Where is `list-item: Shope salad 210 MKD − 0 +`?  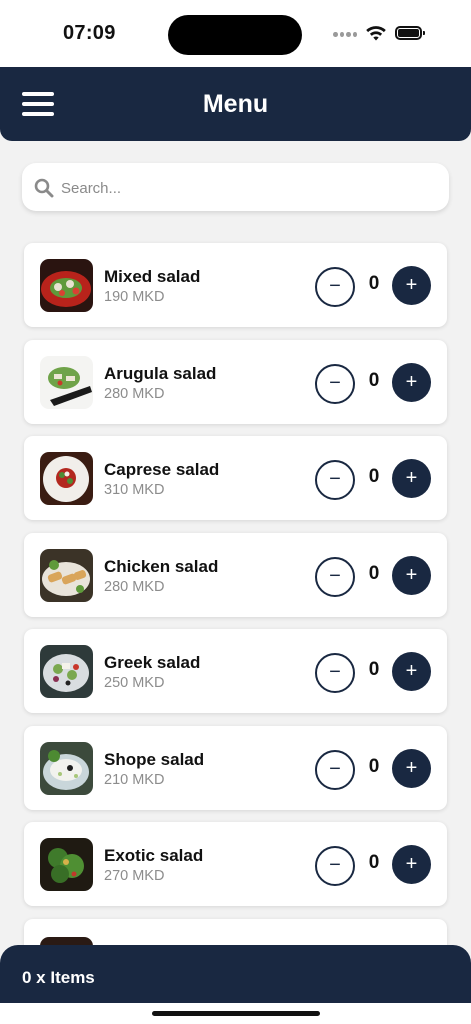 list-item: Shope salad 210 MKD − 0 + is located at coordinates (235, 767).